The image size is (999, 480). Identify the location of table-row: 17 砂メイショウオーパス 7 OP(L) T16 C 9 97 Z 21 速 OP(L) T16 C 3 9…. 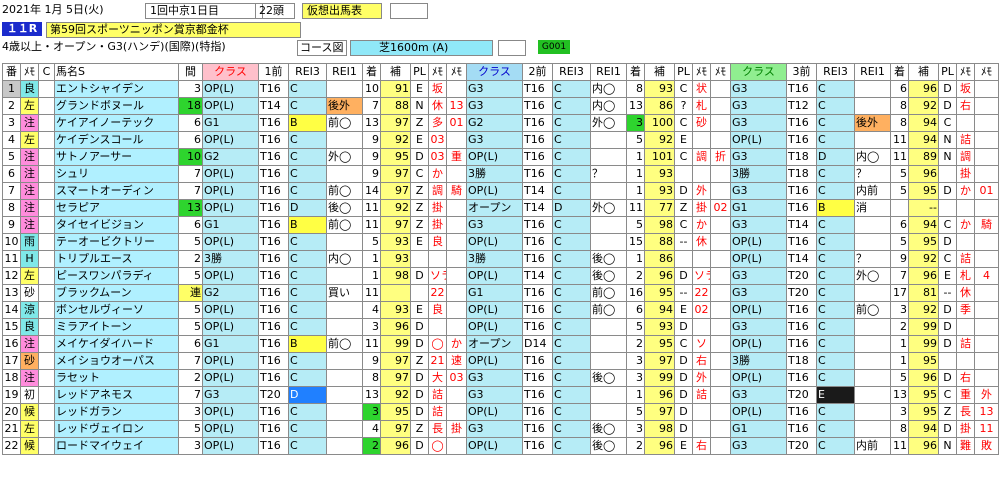
(500, 361).